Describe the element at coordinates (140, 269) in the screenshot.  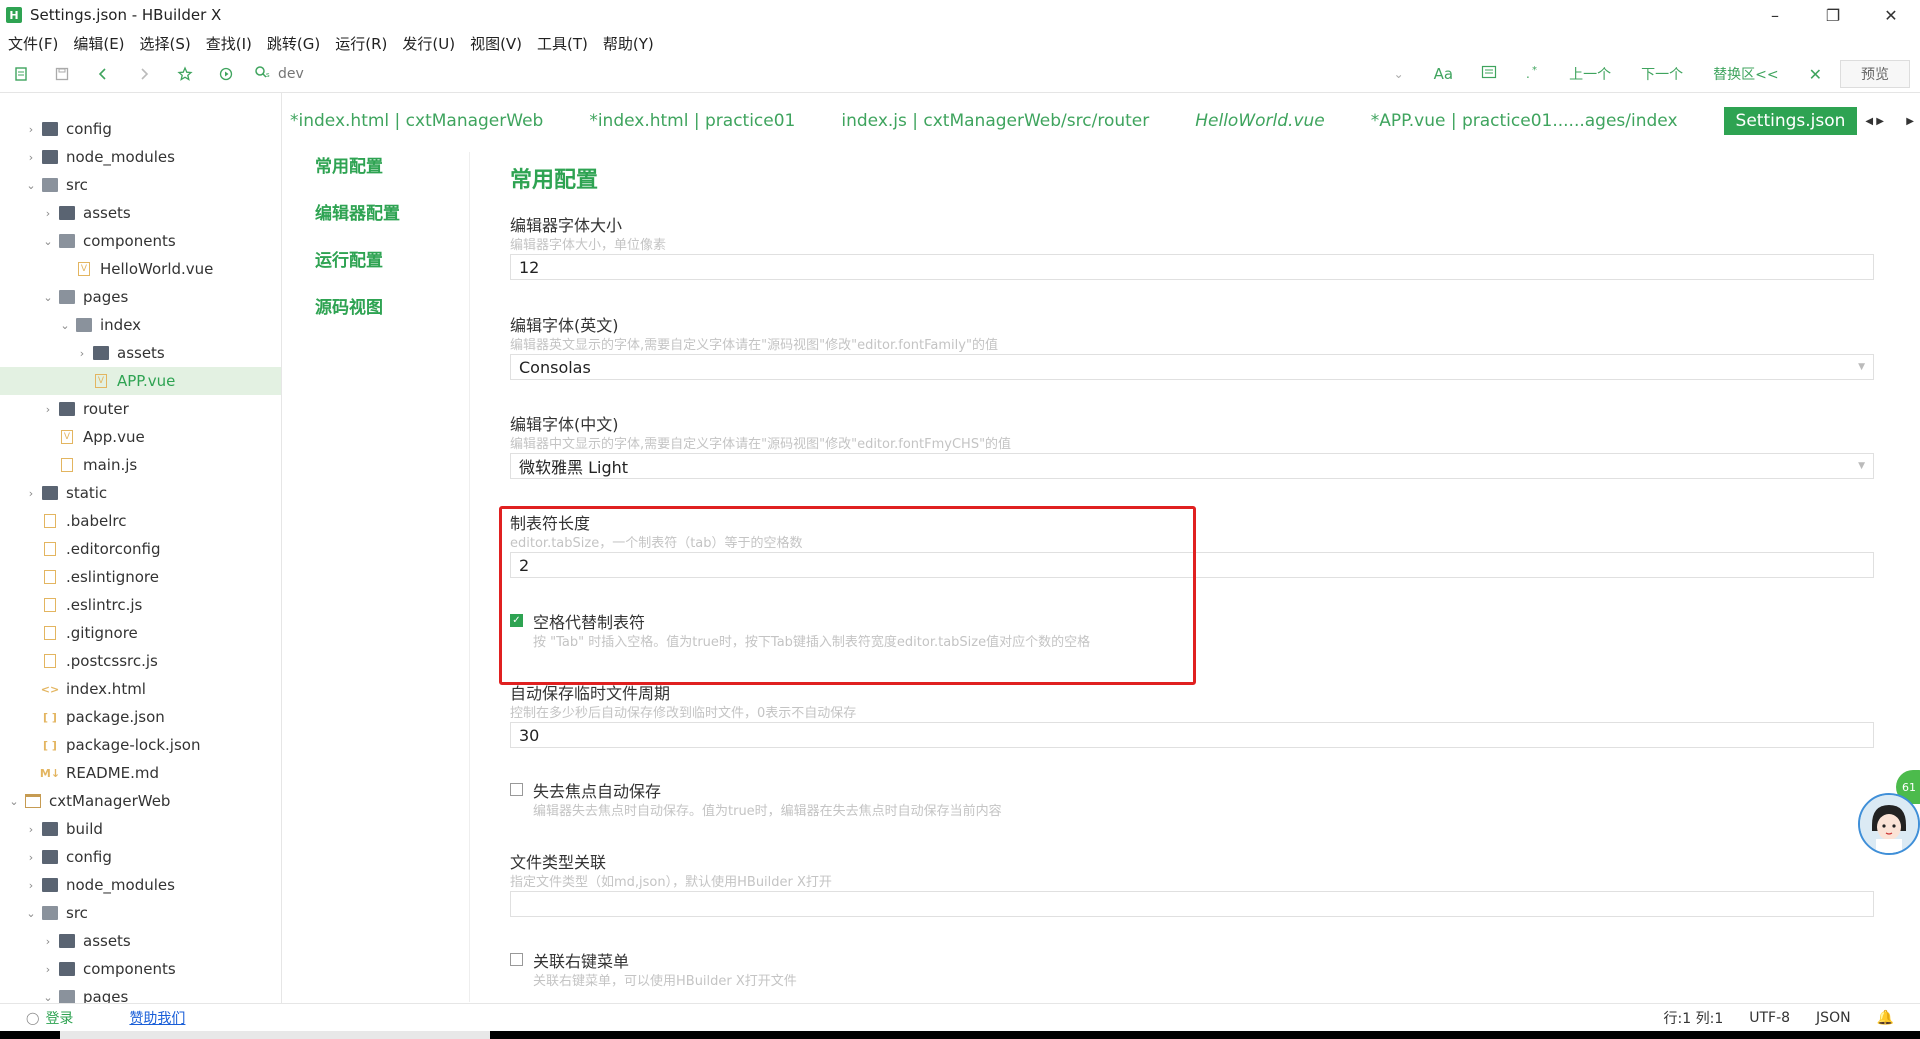
I see `tree-item: V HelloWorld.vue` at that location.